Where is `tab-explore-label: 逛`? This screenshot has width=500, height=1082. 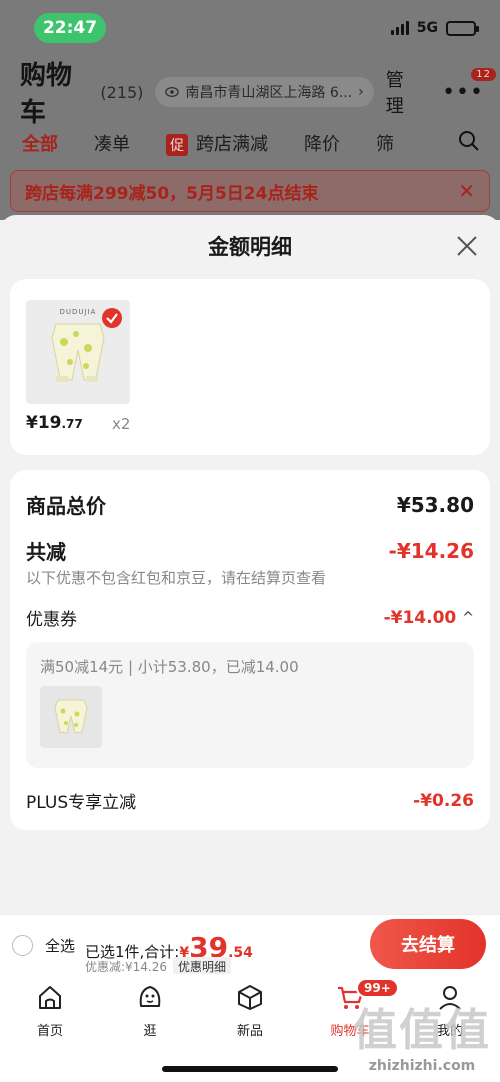
tab-explore-label: 逛 is located at coordinates (150, 1031).